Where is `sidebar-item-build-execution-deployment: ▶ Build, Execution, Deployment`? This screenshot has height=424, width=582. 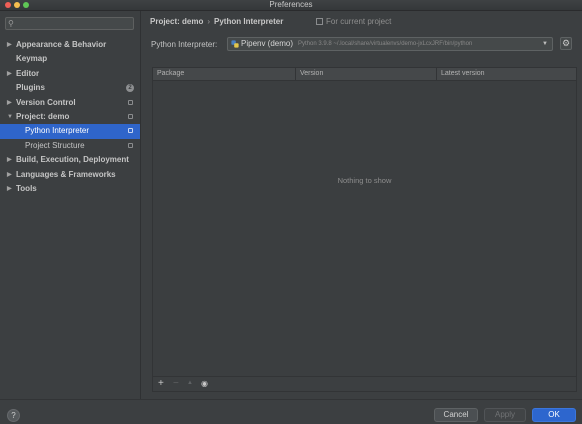 sidebar-item-build-execution-deployment: ▶ Build, Execution, Deployment is located at coordinates (70, 160).